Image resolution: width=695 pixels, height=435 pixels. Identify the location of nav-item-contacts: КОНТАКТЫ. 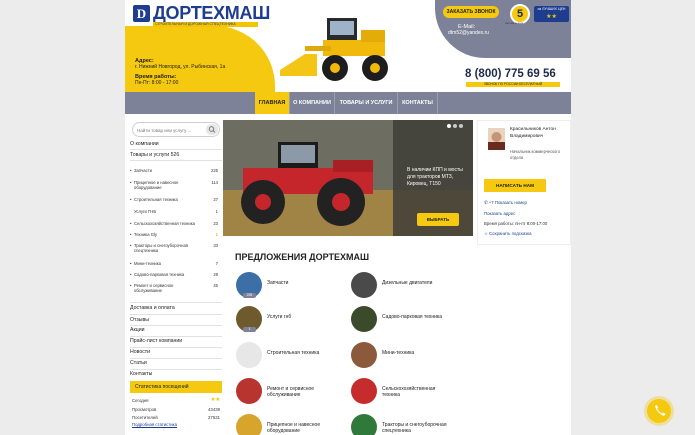
(418, 103).